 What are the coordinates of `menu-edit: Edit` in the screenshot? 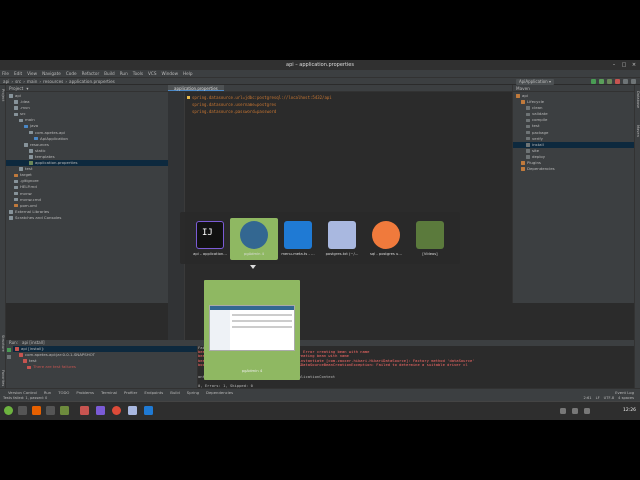 It's located at (18, 73).